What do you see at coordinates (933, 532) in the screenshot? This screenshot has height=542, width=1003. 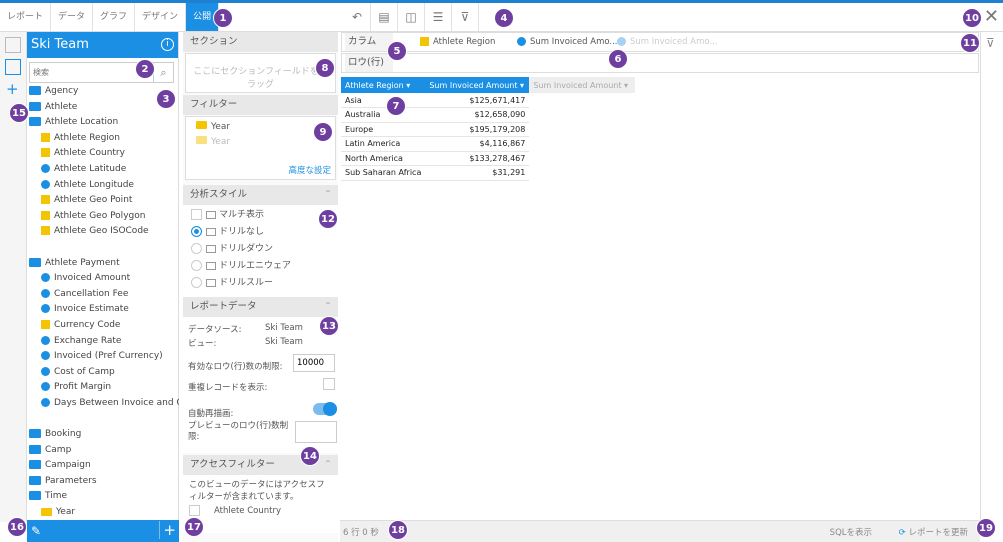 I see `refresh-report-link: ⟳ レポートを更新` at bounding box center [933, 532].